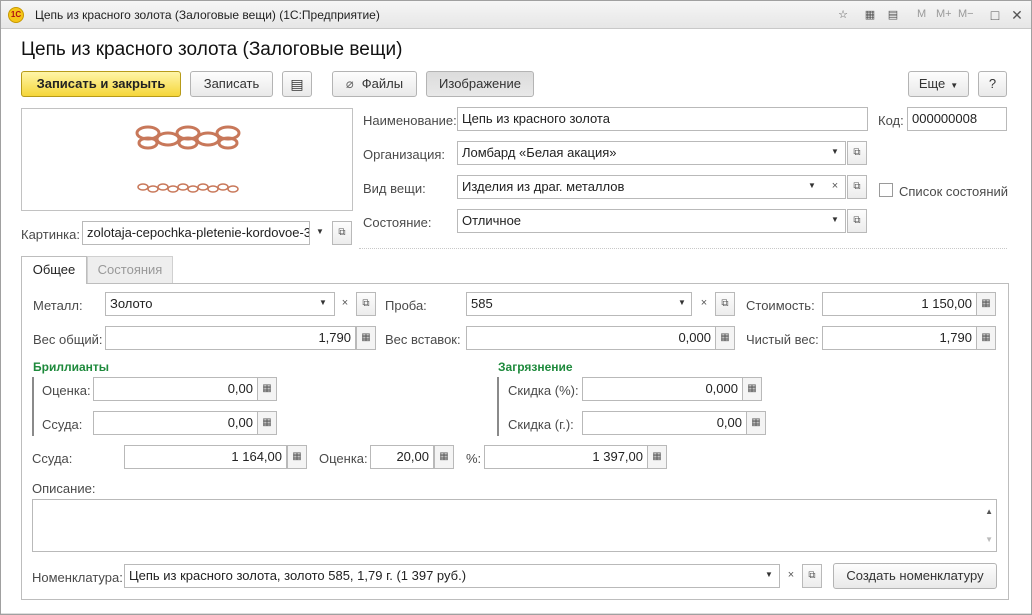 This screenshot has height=615, width=1032. I want to click on files-button: ⌀ Файлы, so click(374, 84).